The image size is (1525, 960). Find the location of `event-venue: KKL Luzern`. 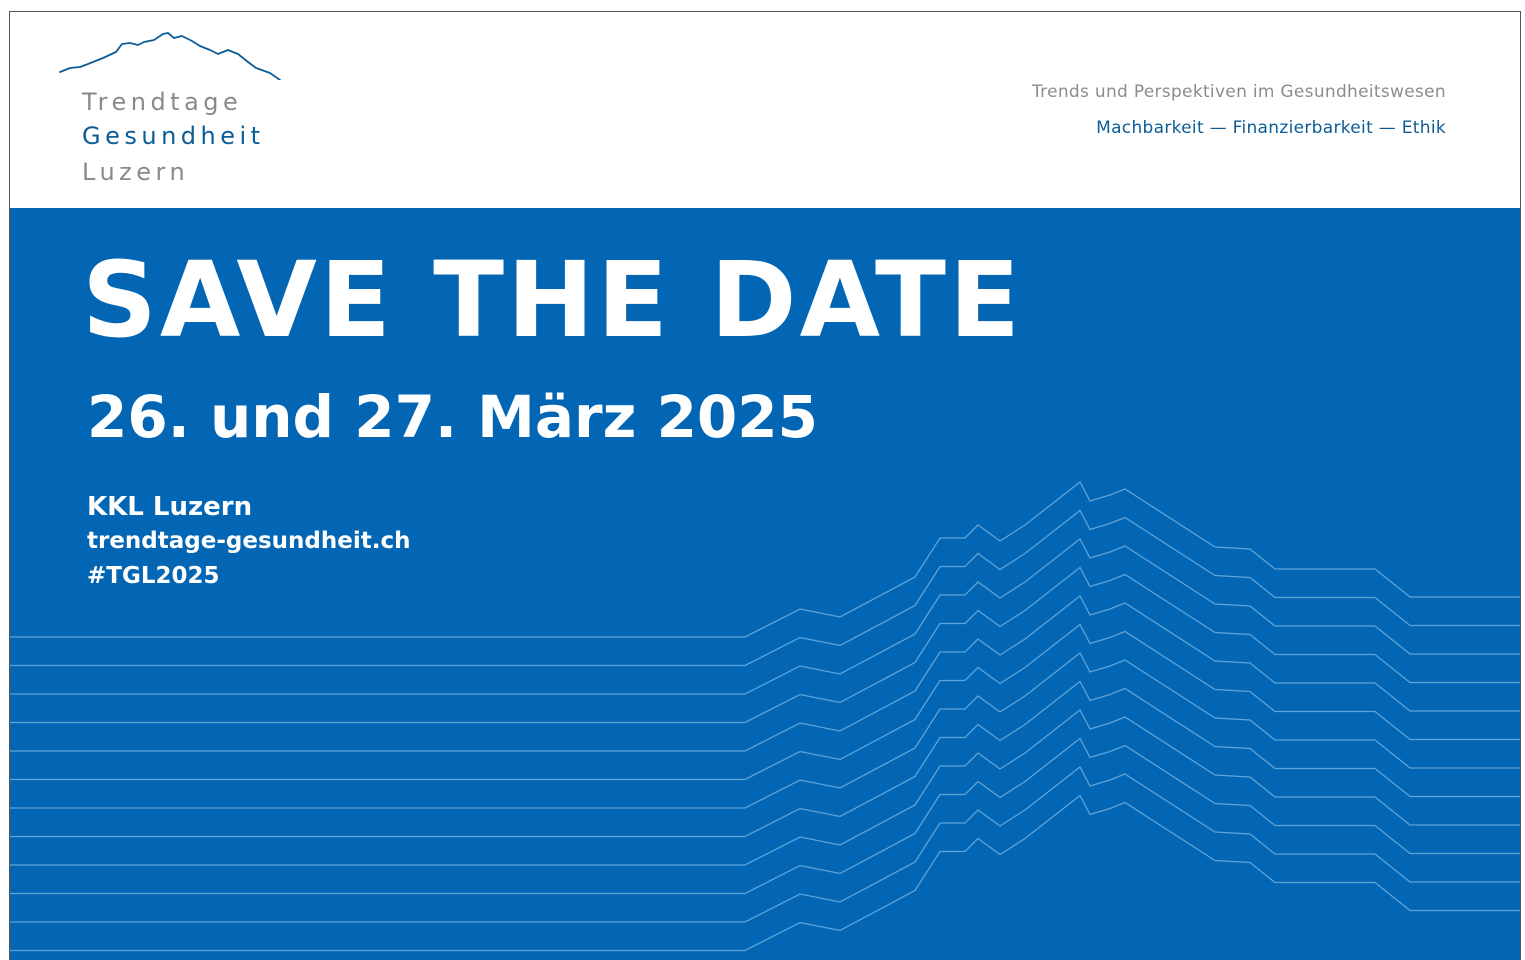

event-venue: KKL Luzern is located at coordinates (170, 507).